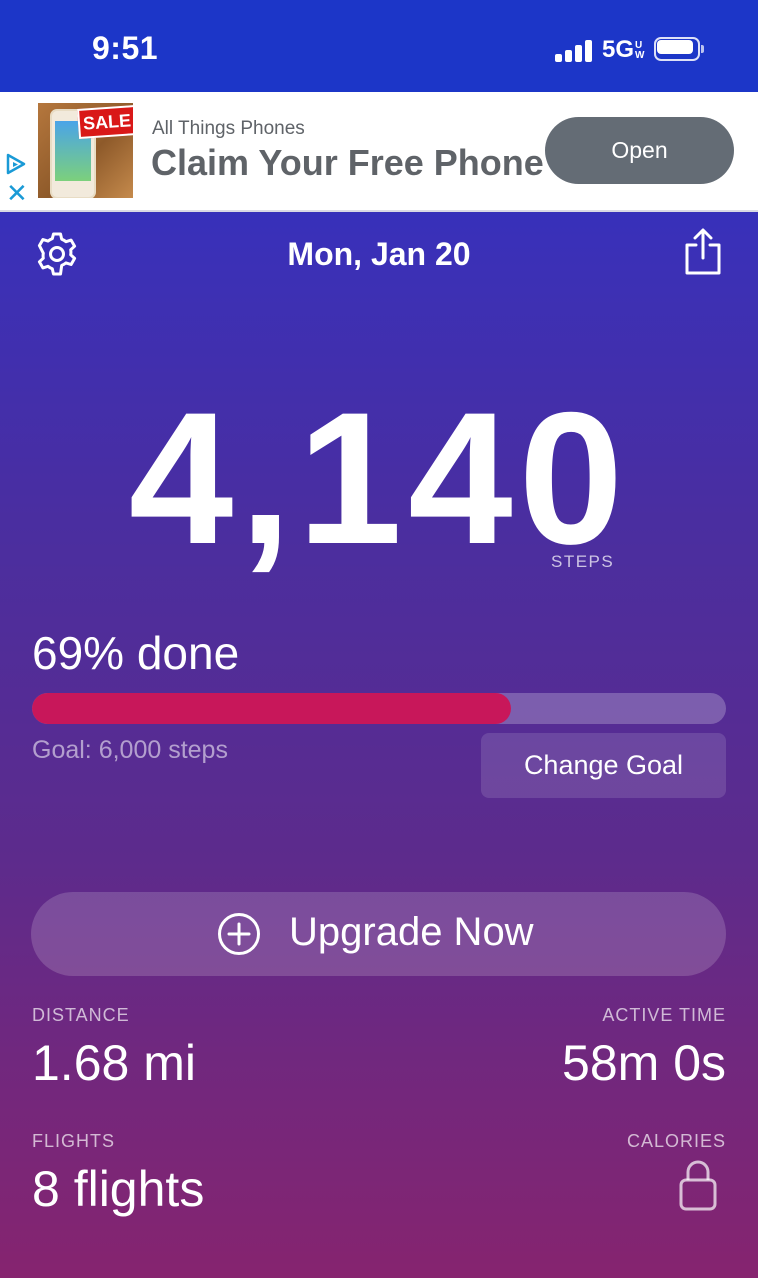  What do you see at coordinates (118, 1189) in the screenshot?
I see `flights-value: 8 flights` at bounding box center [118, 1189].